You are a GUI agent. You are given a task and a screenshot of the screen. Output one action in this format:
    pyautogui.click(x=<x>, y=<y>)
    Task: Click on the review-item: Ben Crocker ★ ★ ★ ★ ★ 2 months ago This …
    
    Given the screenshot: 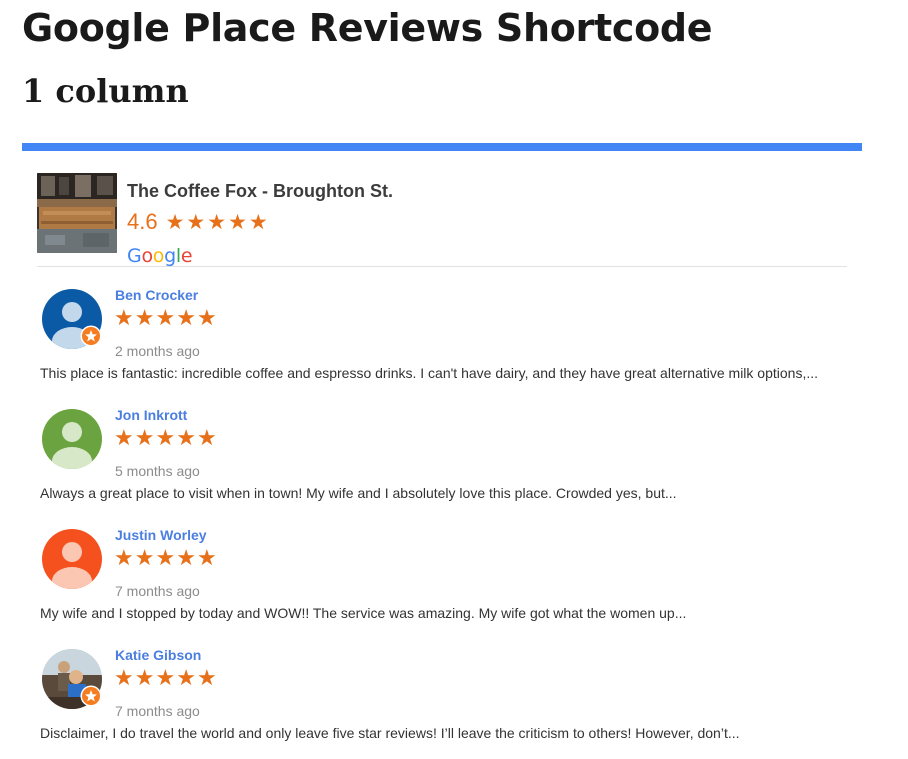 What is the action you would take?
    pyautogui.click(x=445, y=343)
    